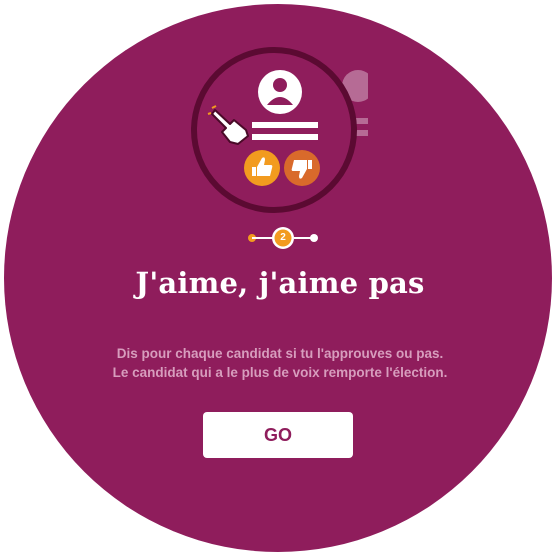  Describe the element at coordinates (280, 92) in the screenshot. I see `user-avatar-icon` at that location.